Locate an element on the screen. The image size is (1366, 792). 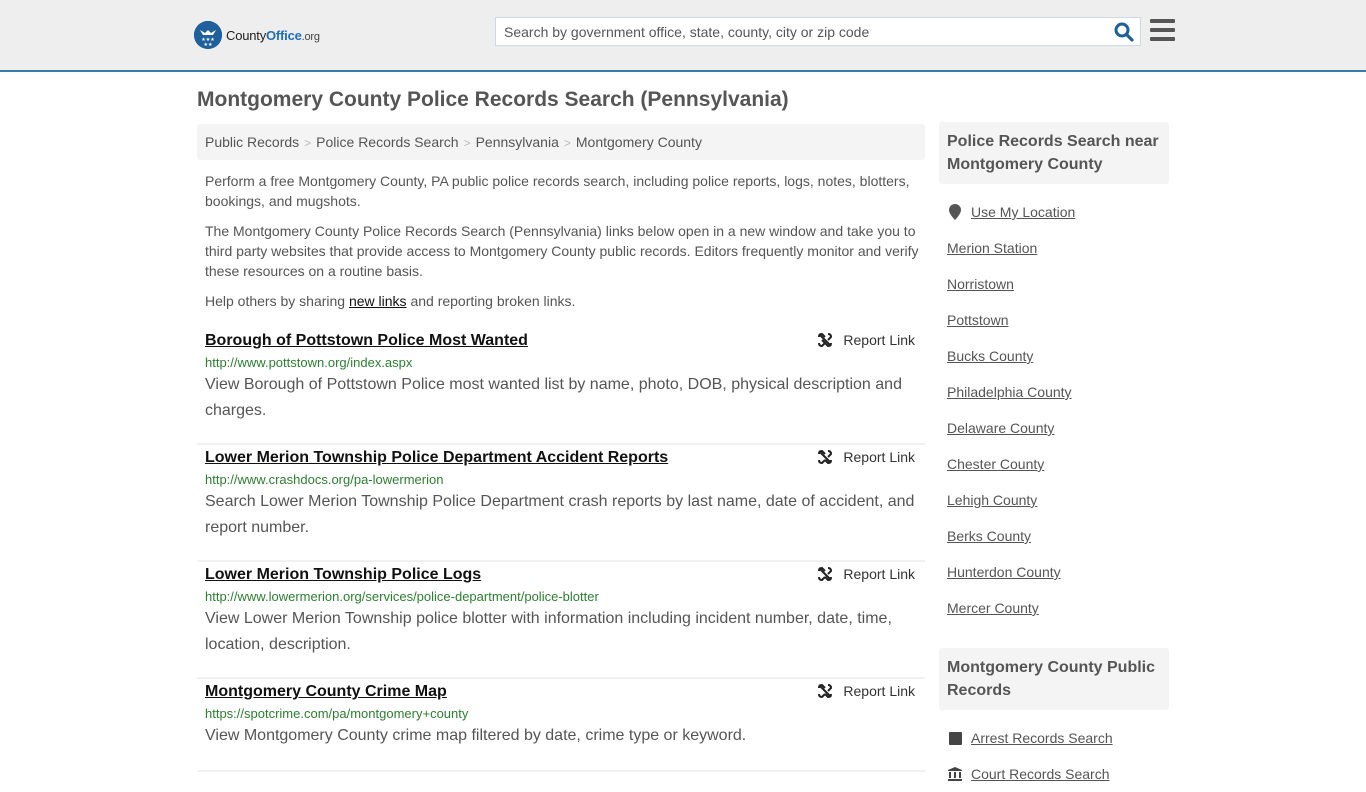
search-button is located at coordinates (1124, 32).